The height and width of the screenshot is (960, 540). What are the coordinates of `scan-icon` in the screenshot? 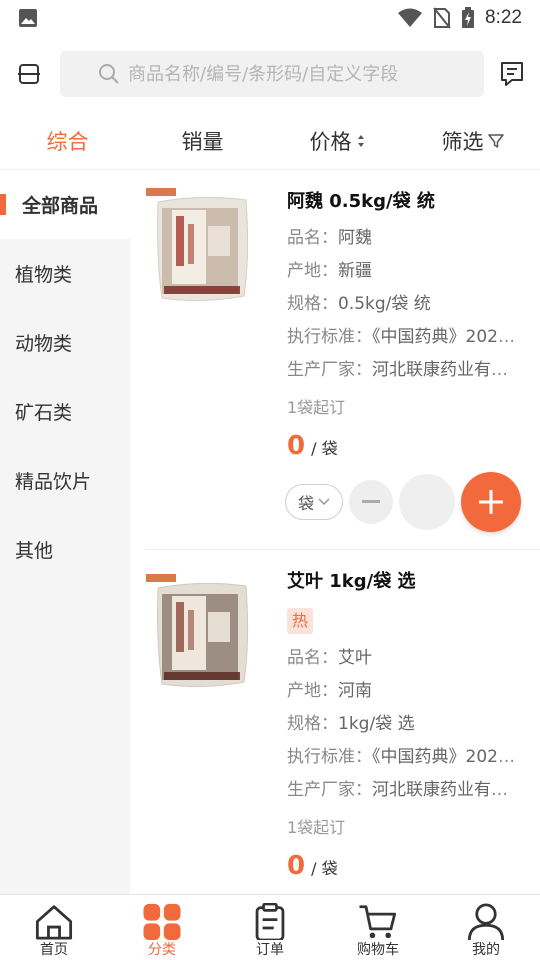 It's located at (29, 74).